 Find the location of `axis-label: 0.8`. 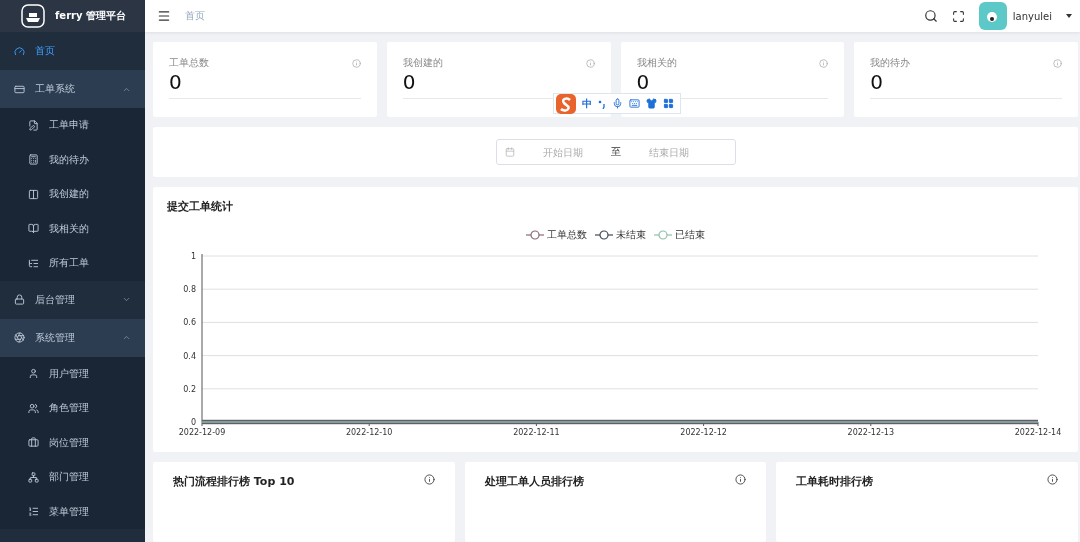

axis-label: 0.8 is located at coordinates (189, 290).